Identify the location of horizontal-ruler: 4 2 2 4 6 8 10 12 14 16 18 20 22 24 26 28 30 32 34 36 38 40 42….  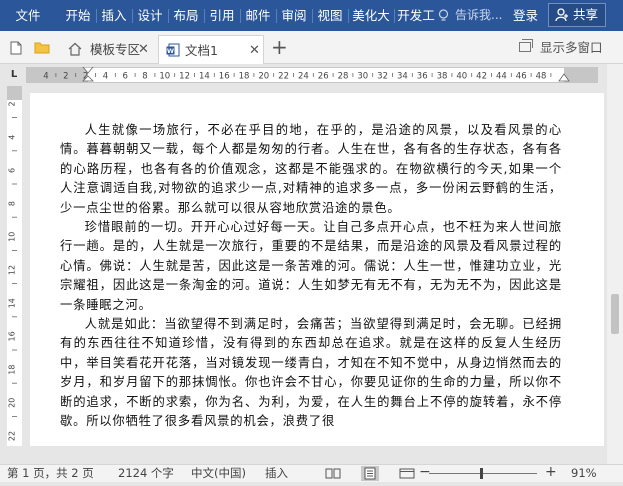
(312, 75).